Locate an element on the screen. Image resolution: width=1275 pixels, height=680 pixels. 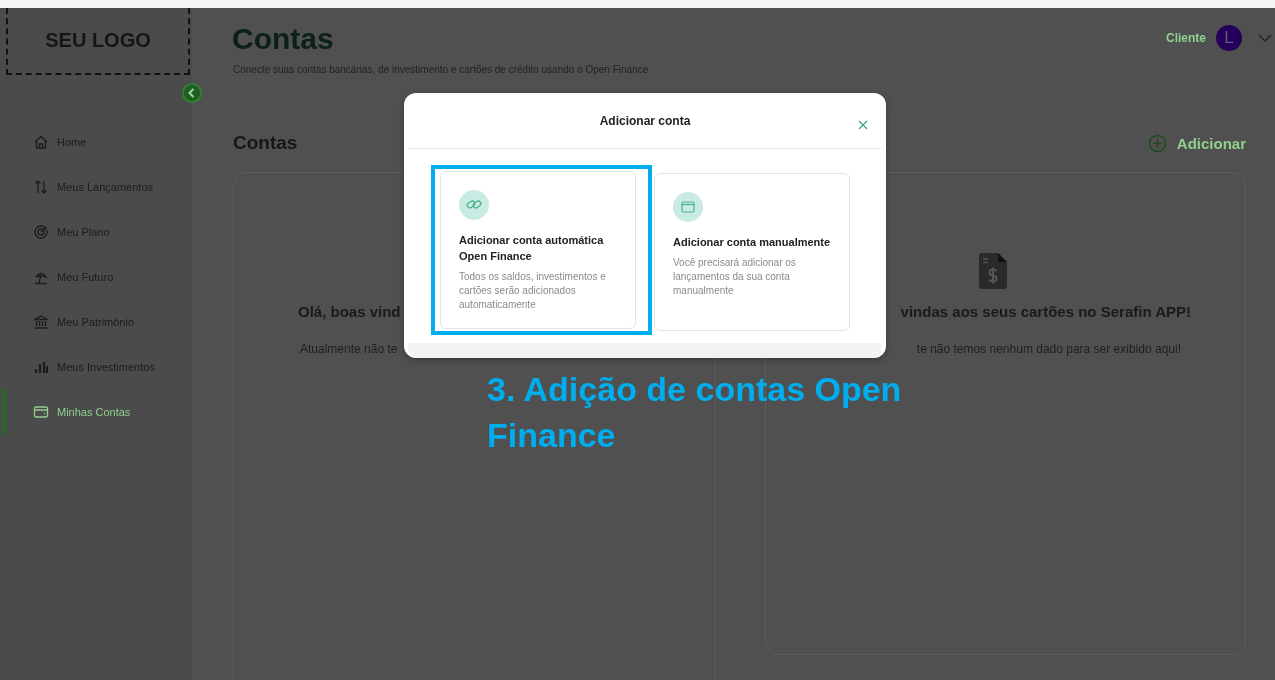
account-option-card: Adicionar conta manualmente Você precisará adicionar os lançamentos da sua conta manualmente is located at coordinates (752, 252).